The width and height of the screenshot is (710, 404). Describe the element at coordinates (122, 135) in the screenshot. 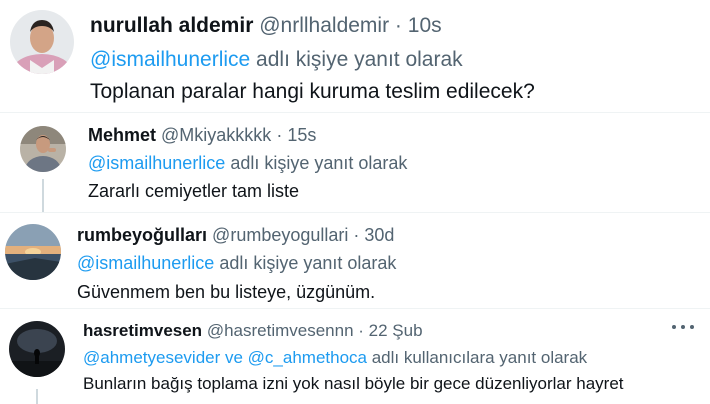

I see `author-name: Mehmet` at that location.